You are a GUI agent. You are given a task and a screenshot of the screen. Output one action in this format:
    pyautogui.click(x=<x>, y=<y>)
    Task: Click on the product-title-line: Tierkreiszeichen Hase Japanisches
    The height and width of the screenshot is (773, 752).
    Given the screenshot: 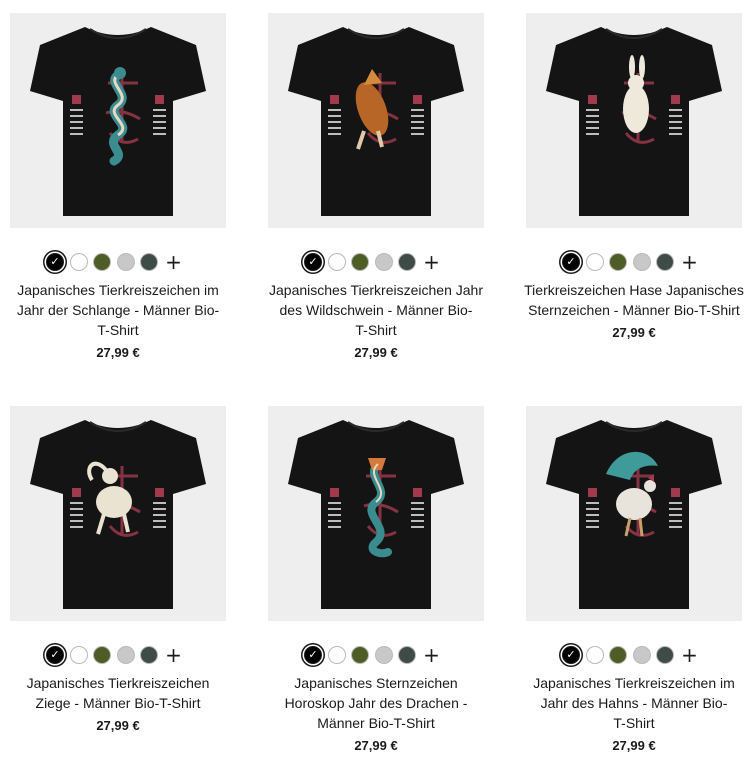 What is the action you would take?
    pyautogui.click(x=634, y=290)
    